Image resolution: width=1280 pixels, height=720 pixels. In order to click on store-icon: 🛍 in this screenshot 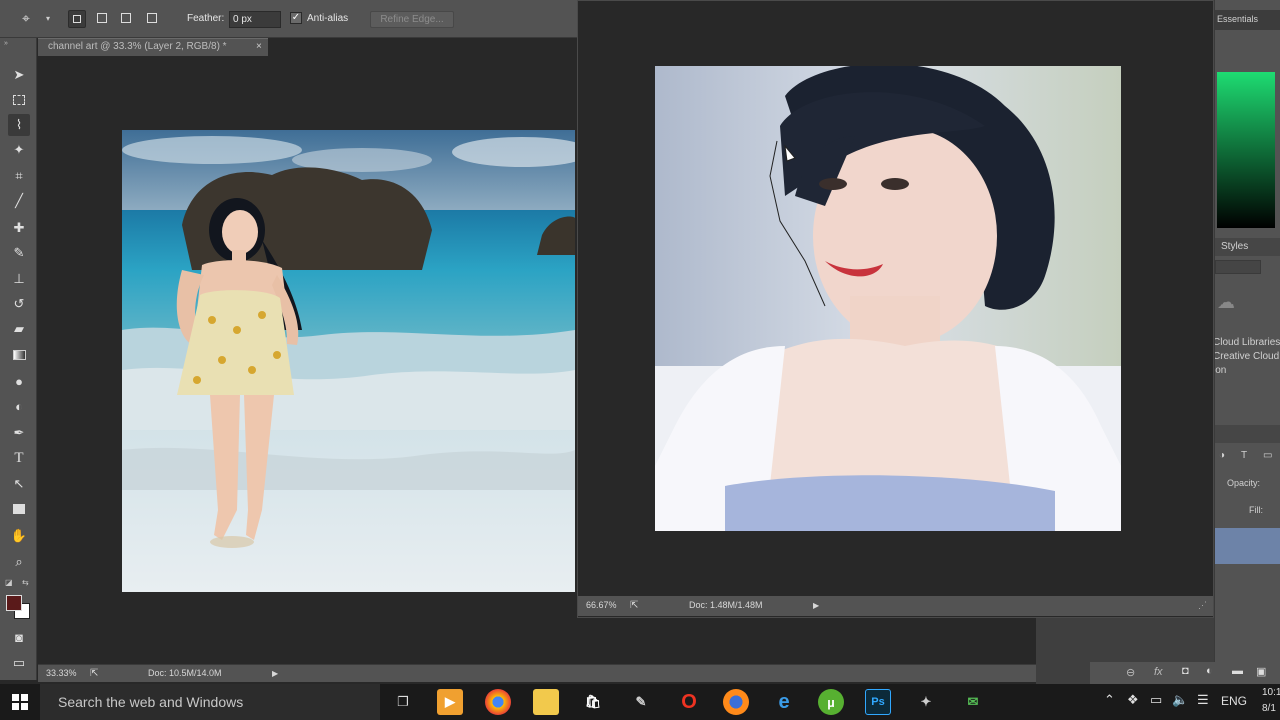, I will do `click(593, 702)`.